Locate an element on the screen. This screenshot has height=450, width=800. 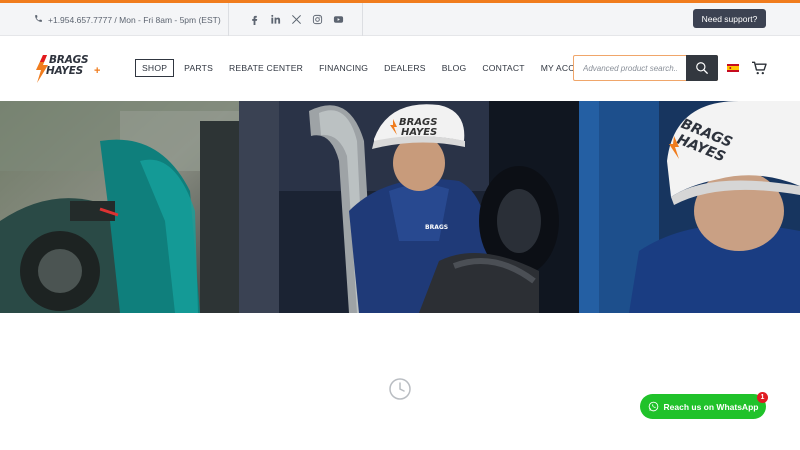
whatsapp-button: Reach us on WhatsApp is located at coordinates (703, 406).